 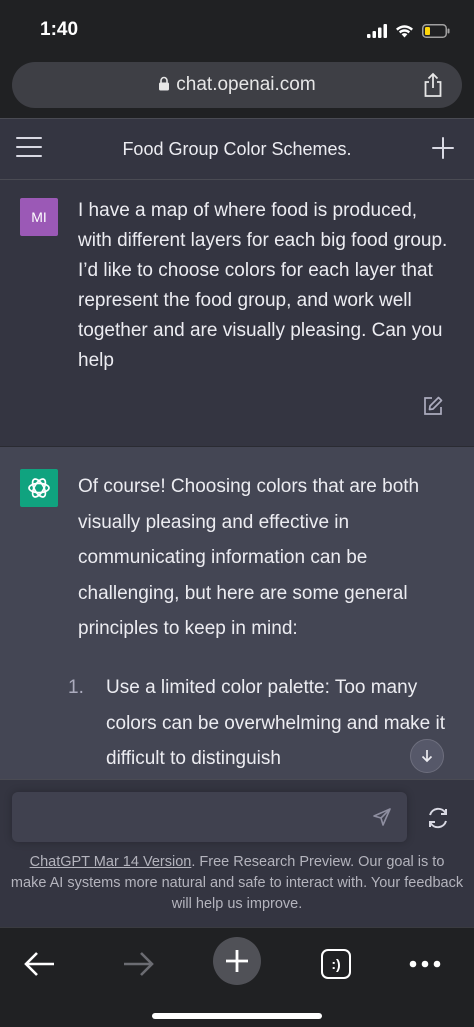 I want to click on scroll-down-button, so click(x=427, y=756).